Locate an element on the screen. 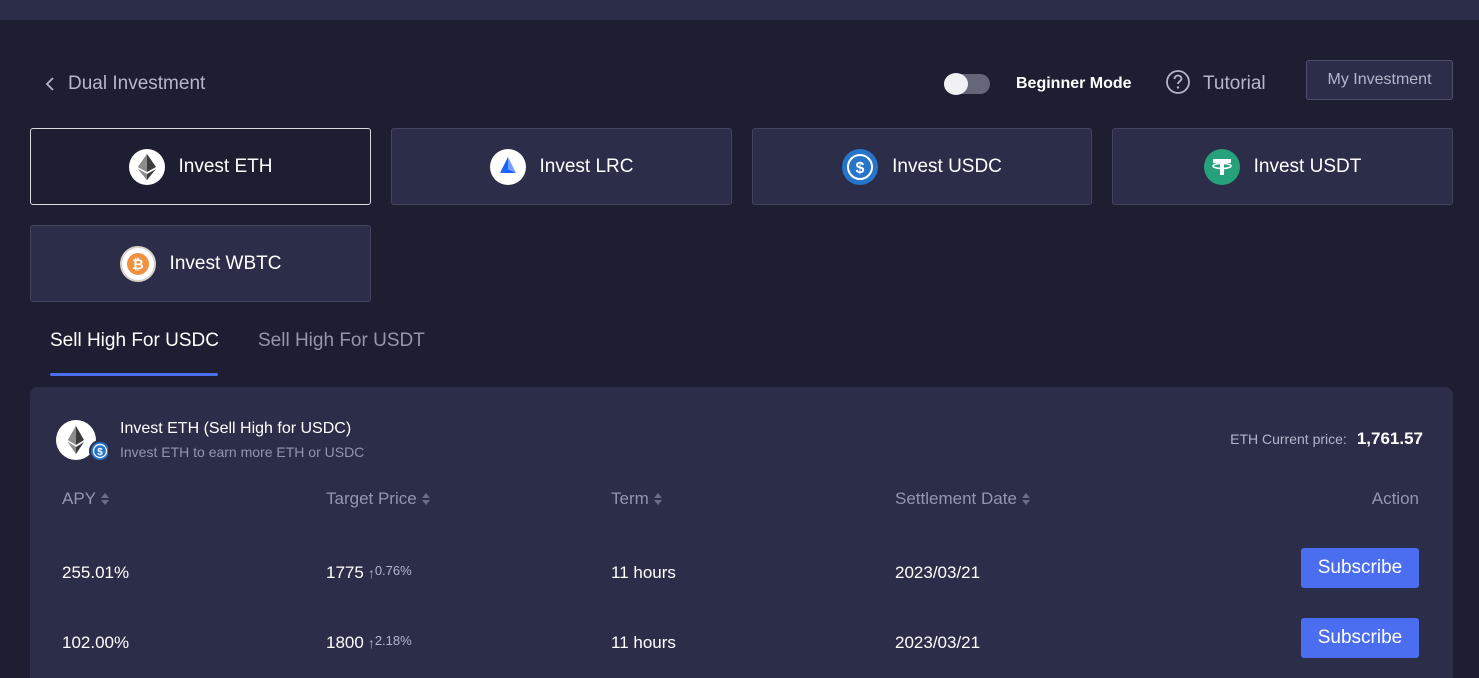 The height and width of the screenshot is (678, 1479). back-button: Dual Investment is located at coordinates (122, 84).